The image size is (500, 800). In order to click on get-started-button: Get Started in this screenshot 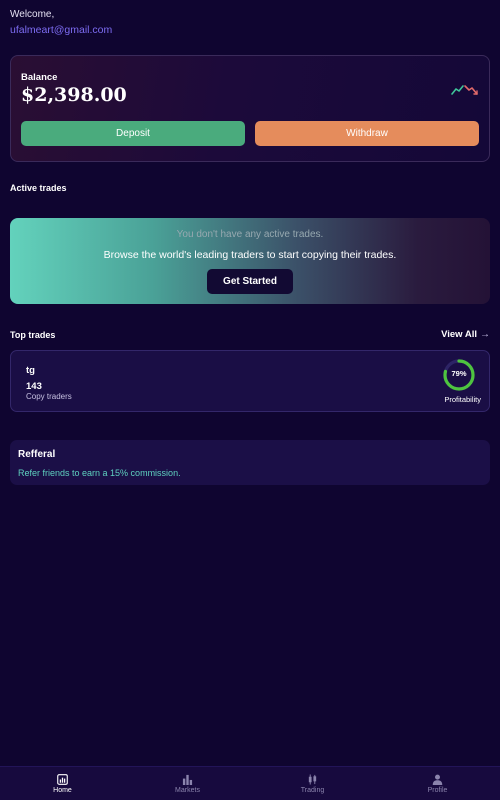, I will do `click(250, 281)`.